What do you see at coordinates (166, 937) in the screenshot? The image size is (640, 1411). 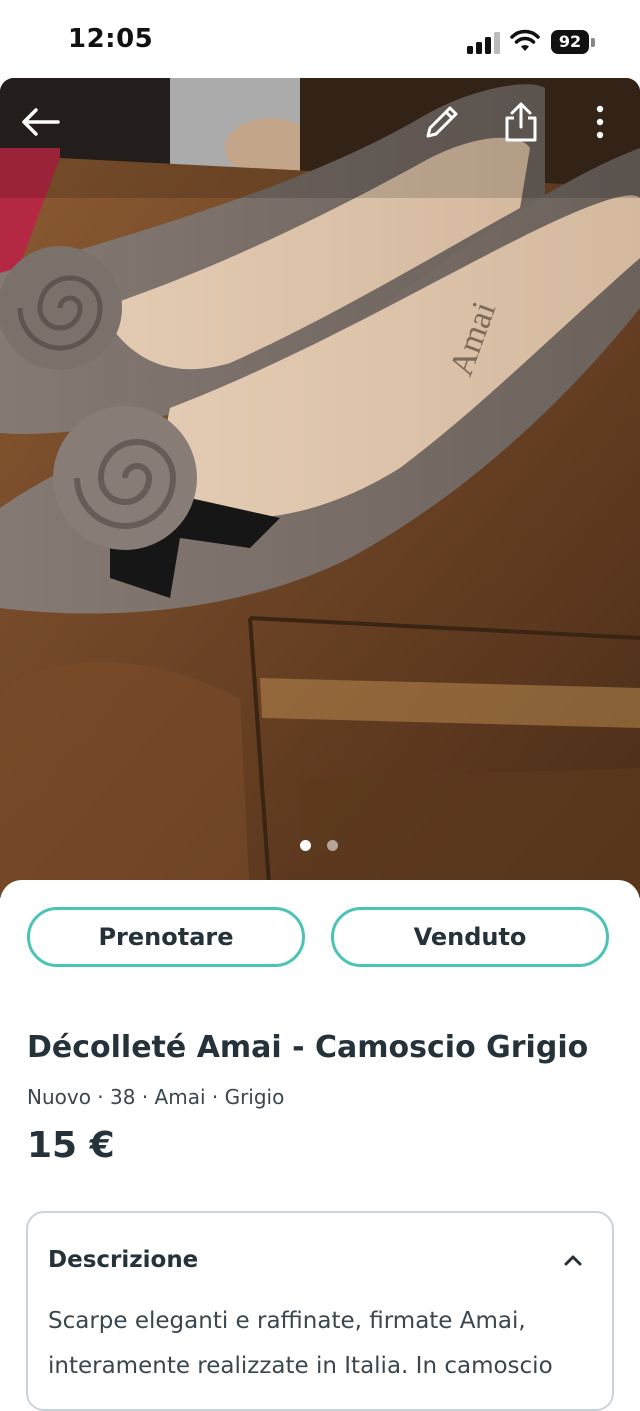 I see `reserve-button: Prenotare` at bounding box center [166, 937].